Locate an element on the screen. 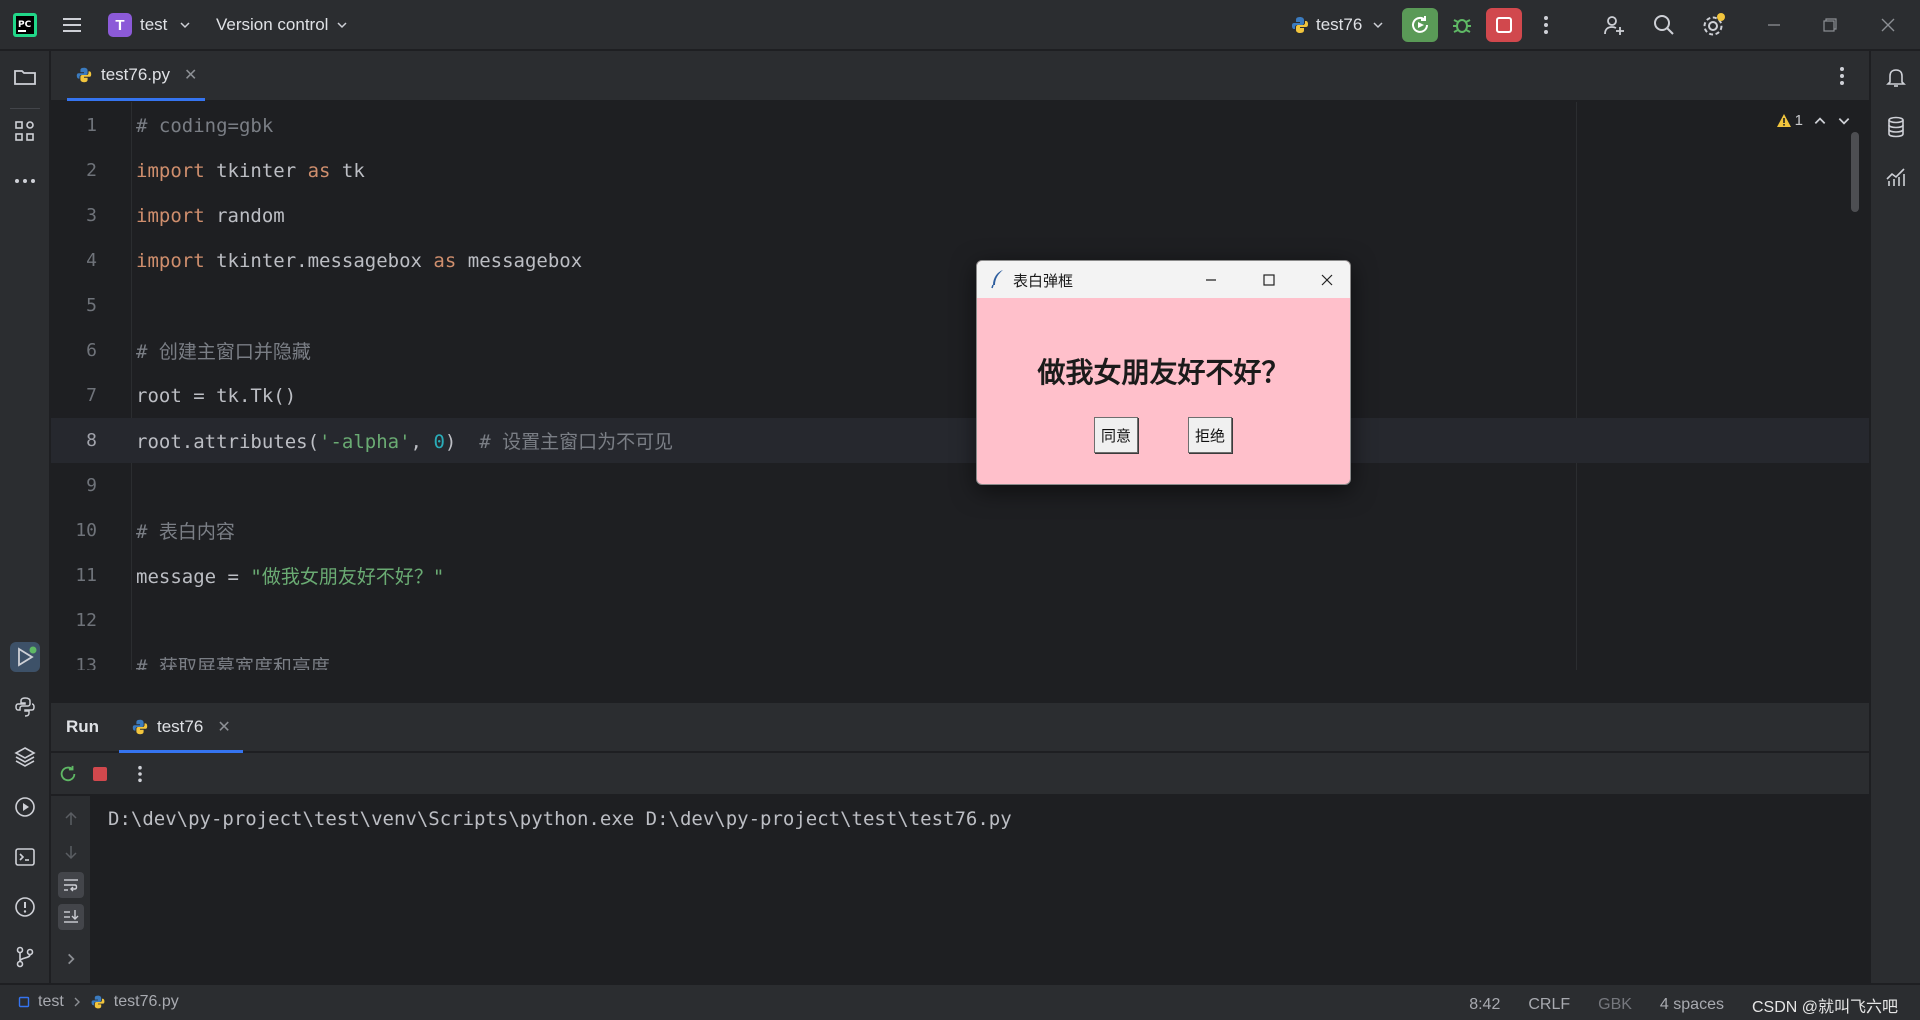 The height and width of the screenshot is (1020, 1920). arrow-up-icon is located at coordinates (71, 818).